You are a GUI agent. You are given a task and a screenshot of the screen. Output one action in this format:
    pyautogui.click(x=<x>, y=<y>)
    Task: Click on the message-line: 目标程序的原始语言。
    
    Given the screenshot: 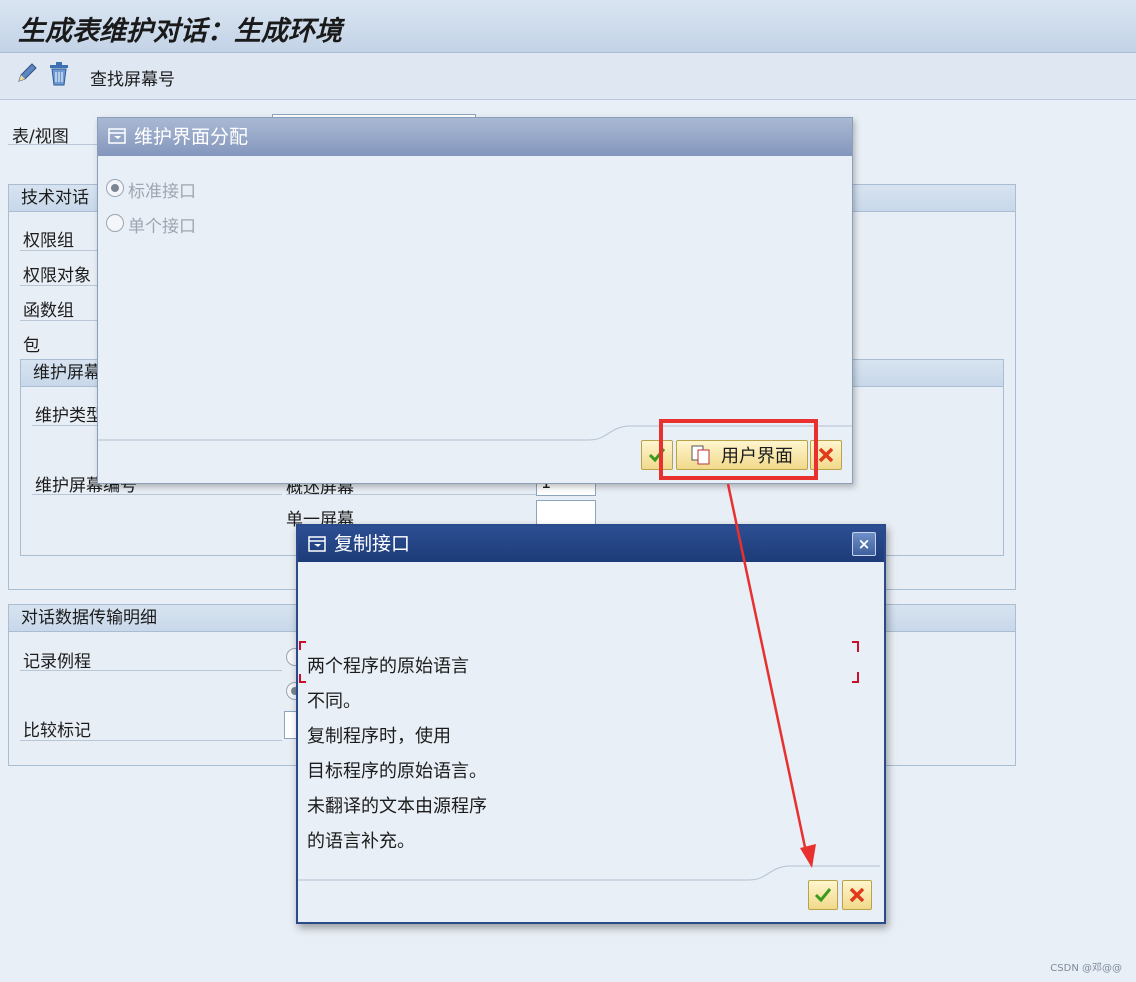 What is the action you would take?
    pyautogui.click(x=397, y=771)
    